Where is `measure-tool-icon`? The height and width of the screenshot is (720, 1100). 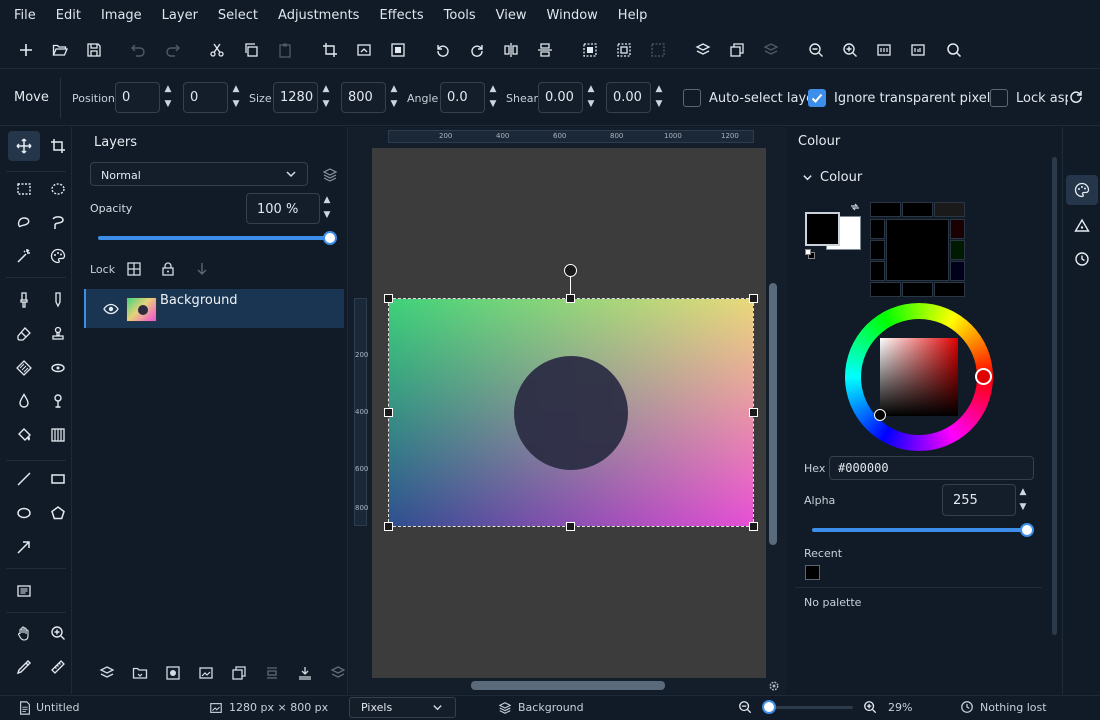
measure-tool-icon is located at coordinates (58, 667).